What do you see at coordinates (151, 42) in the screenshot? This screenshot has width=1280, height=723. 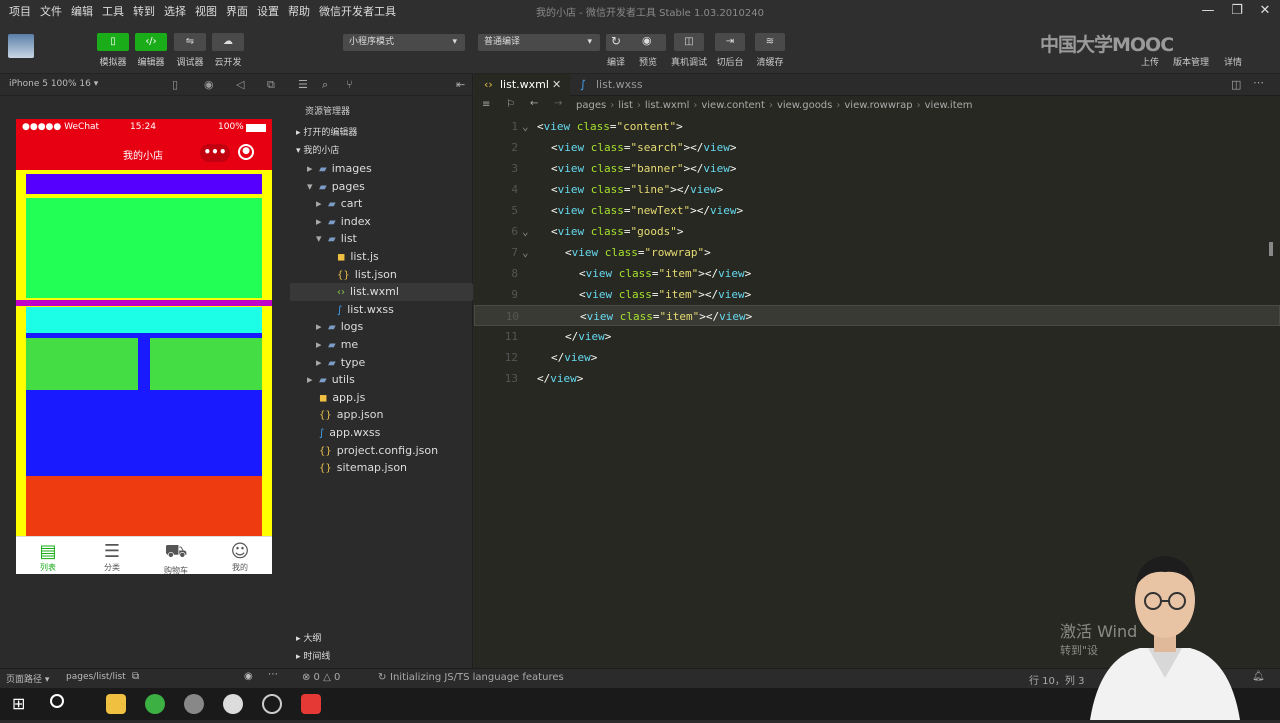 I see `editor-toggle-icon: ‹/›` at bounding box center [151, 42].